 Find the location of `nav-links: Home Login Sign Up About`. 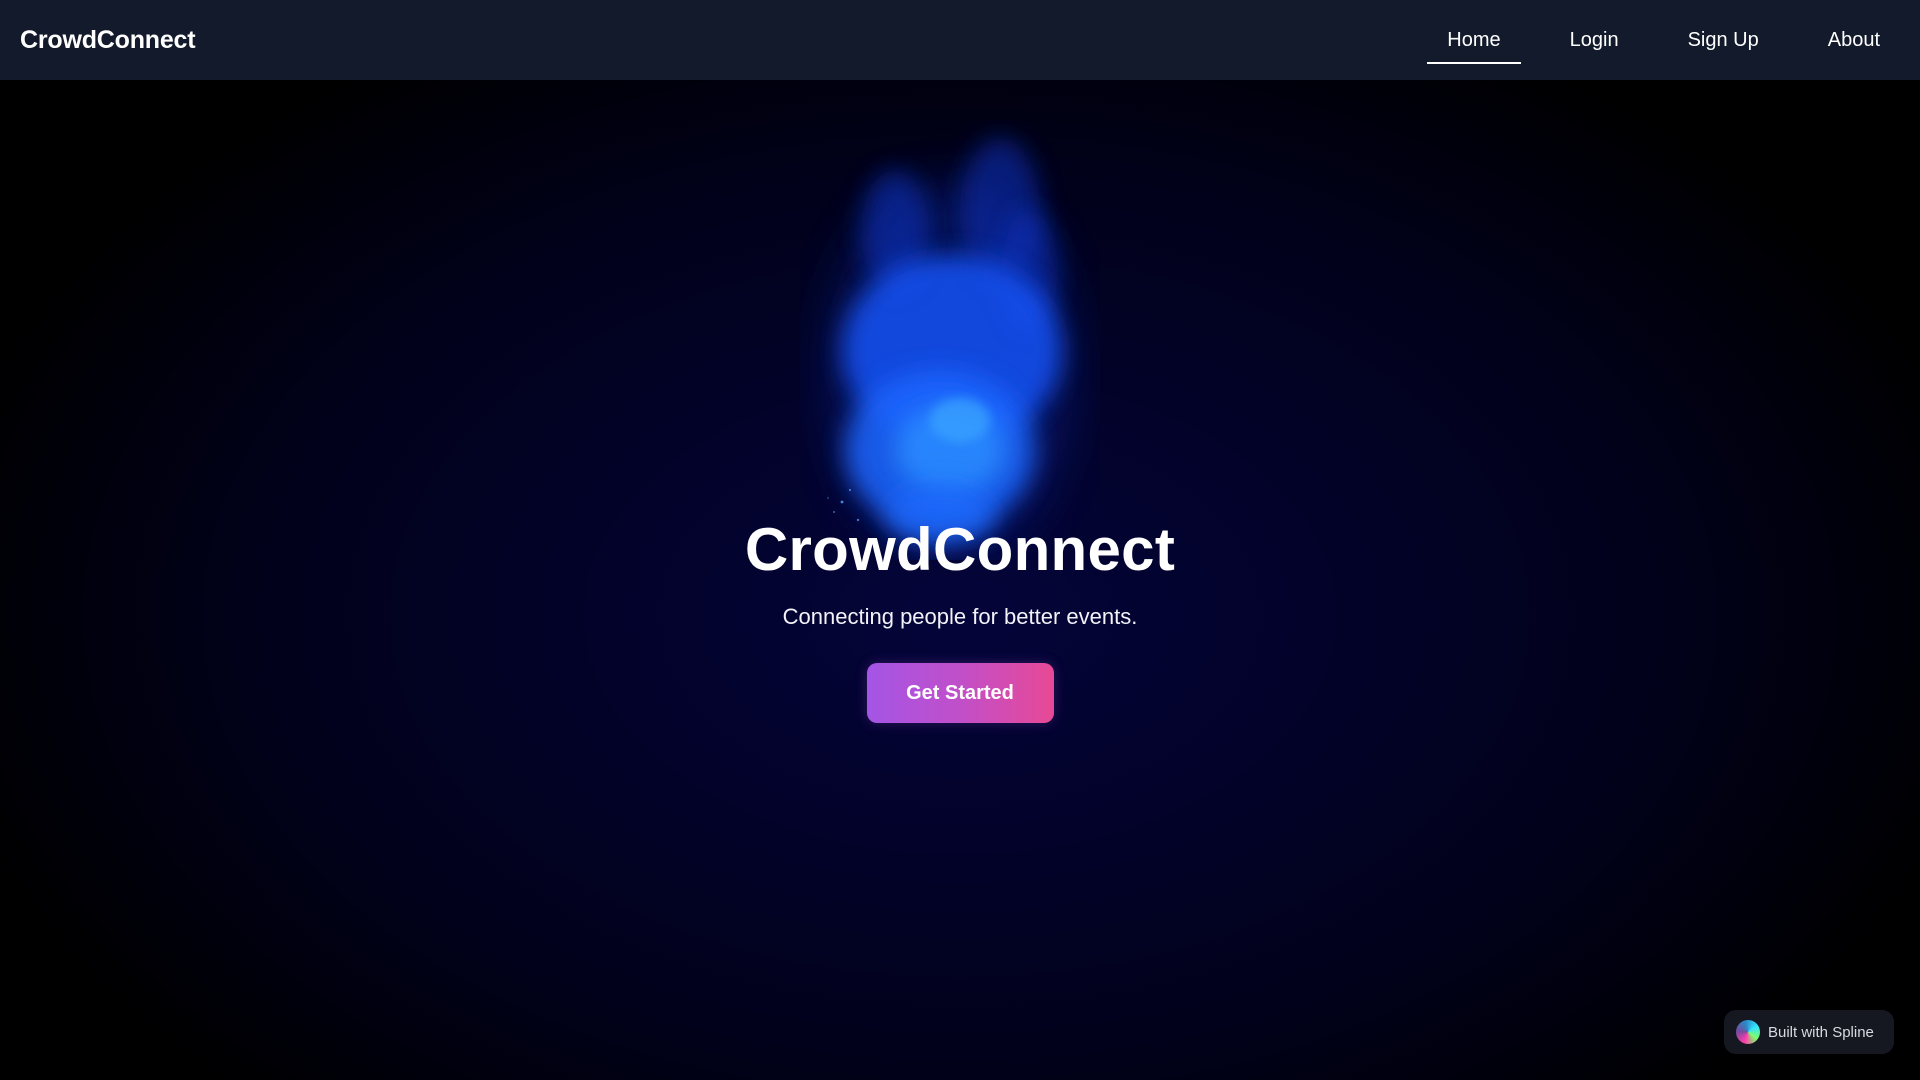

nav-links: Home Login Sign Up About is located at coordinates (1649, 40).